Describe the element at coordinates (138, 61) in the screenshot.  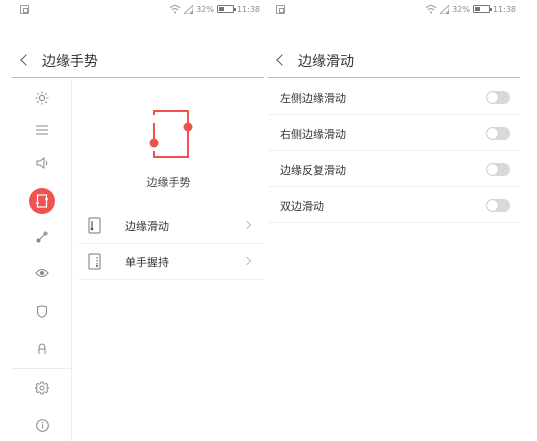
I see `title-bar: 边缘手势` at that location.